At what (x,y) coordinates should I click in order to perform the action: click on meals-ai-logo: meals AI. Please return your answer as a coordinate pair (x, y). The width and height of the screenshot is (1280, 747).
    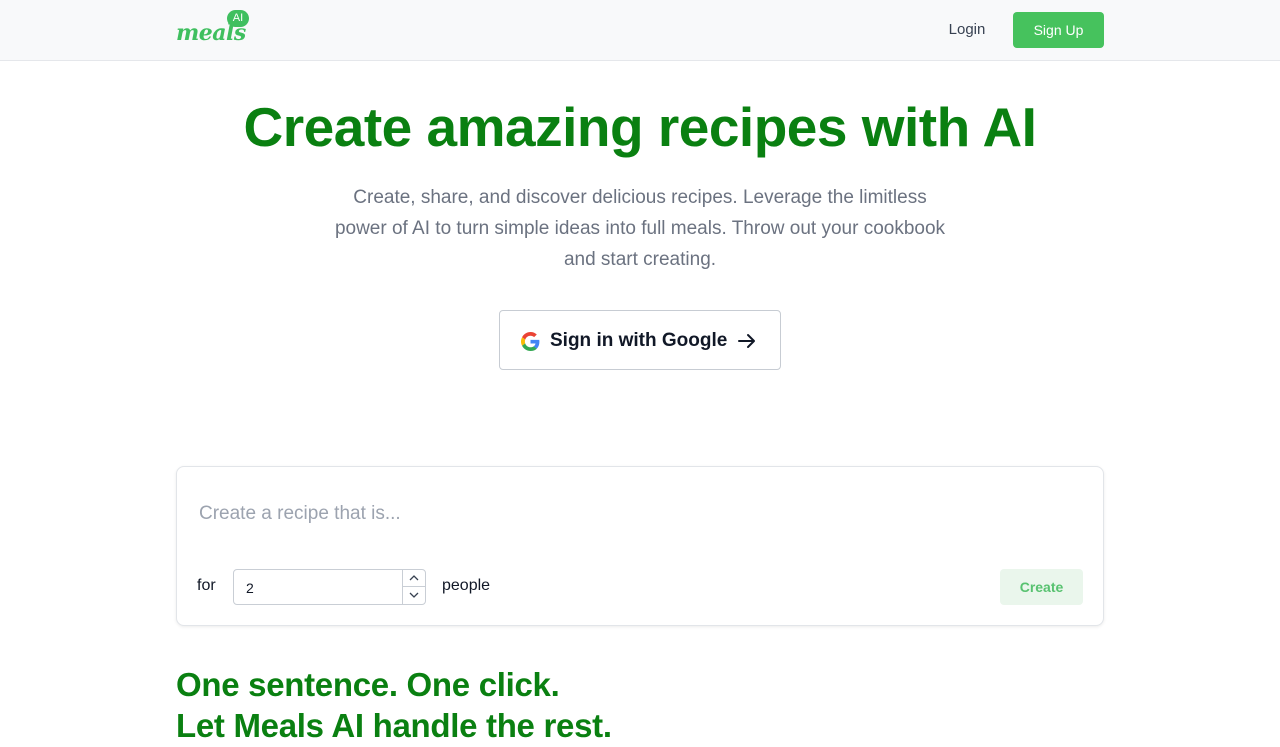
    Looking at the image, I should click on (214, 28).